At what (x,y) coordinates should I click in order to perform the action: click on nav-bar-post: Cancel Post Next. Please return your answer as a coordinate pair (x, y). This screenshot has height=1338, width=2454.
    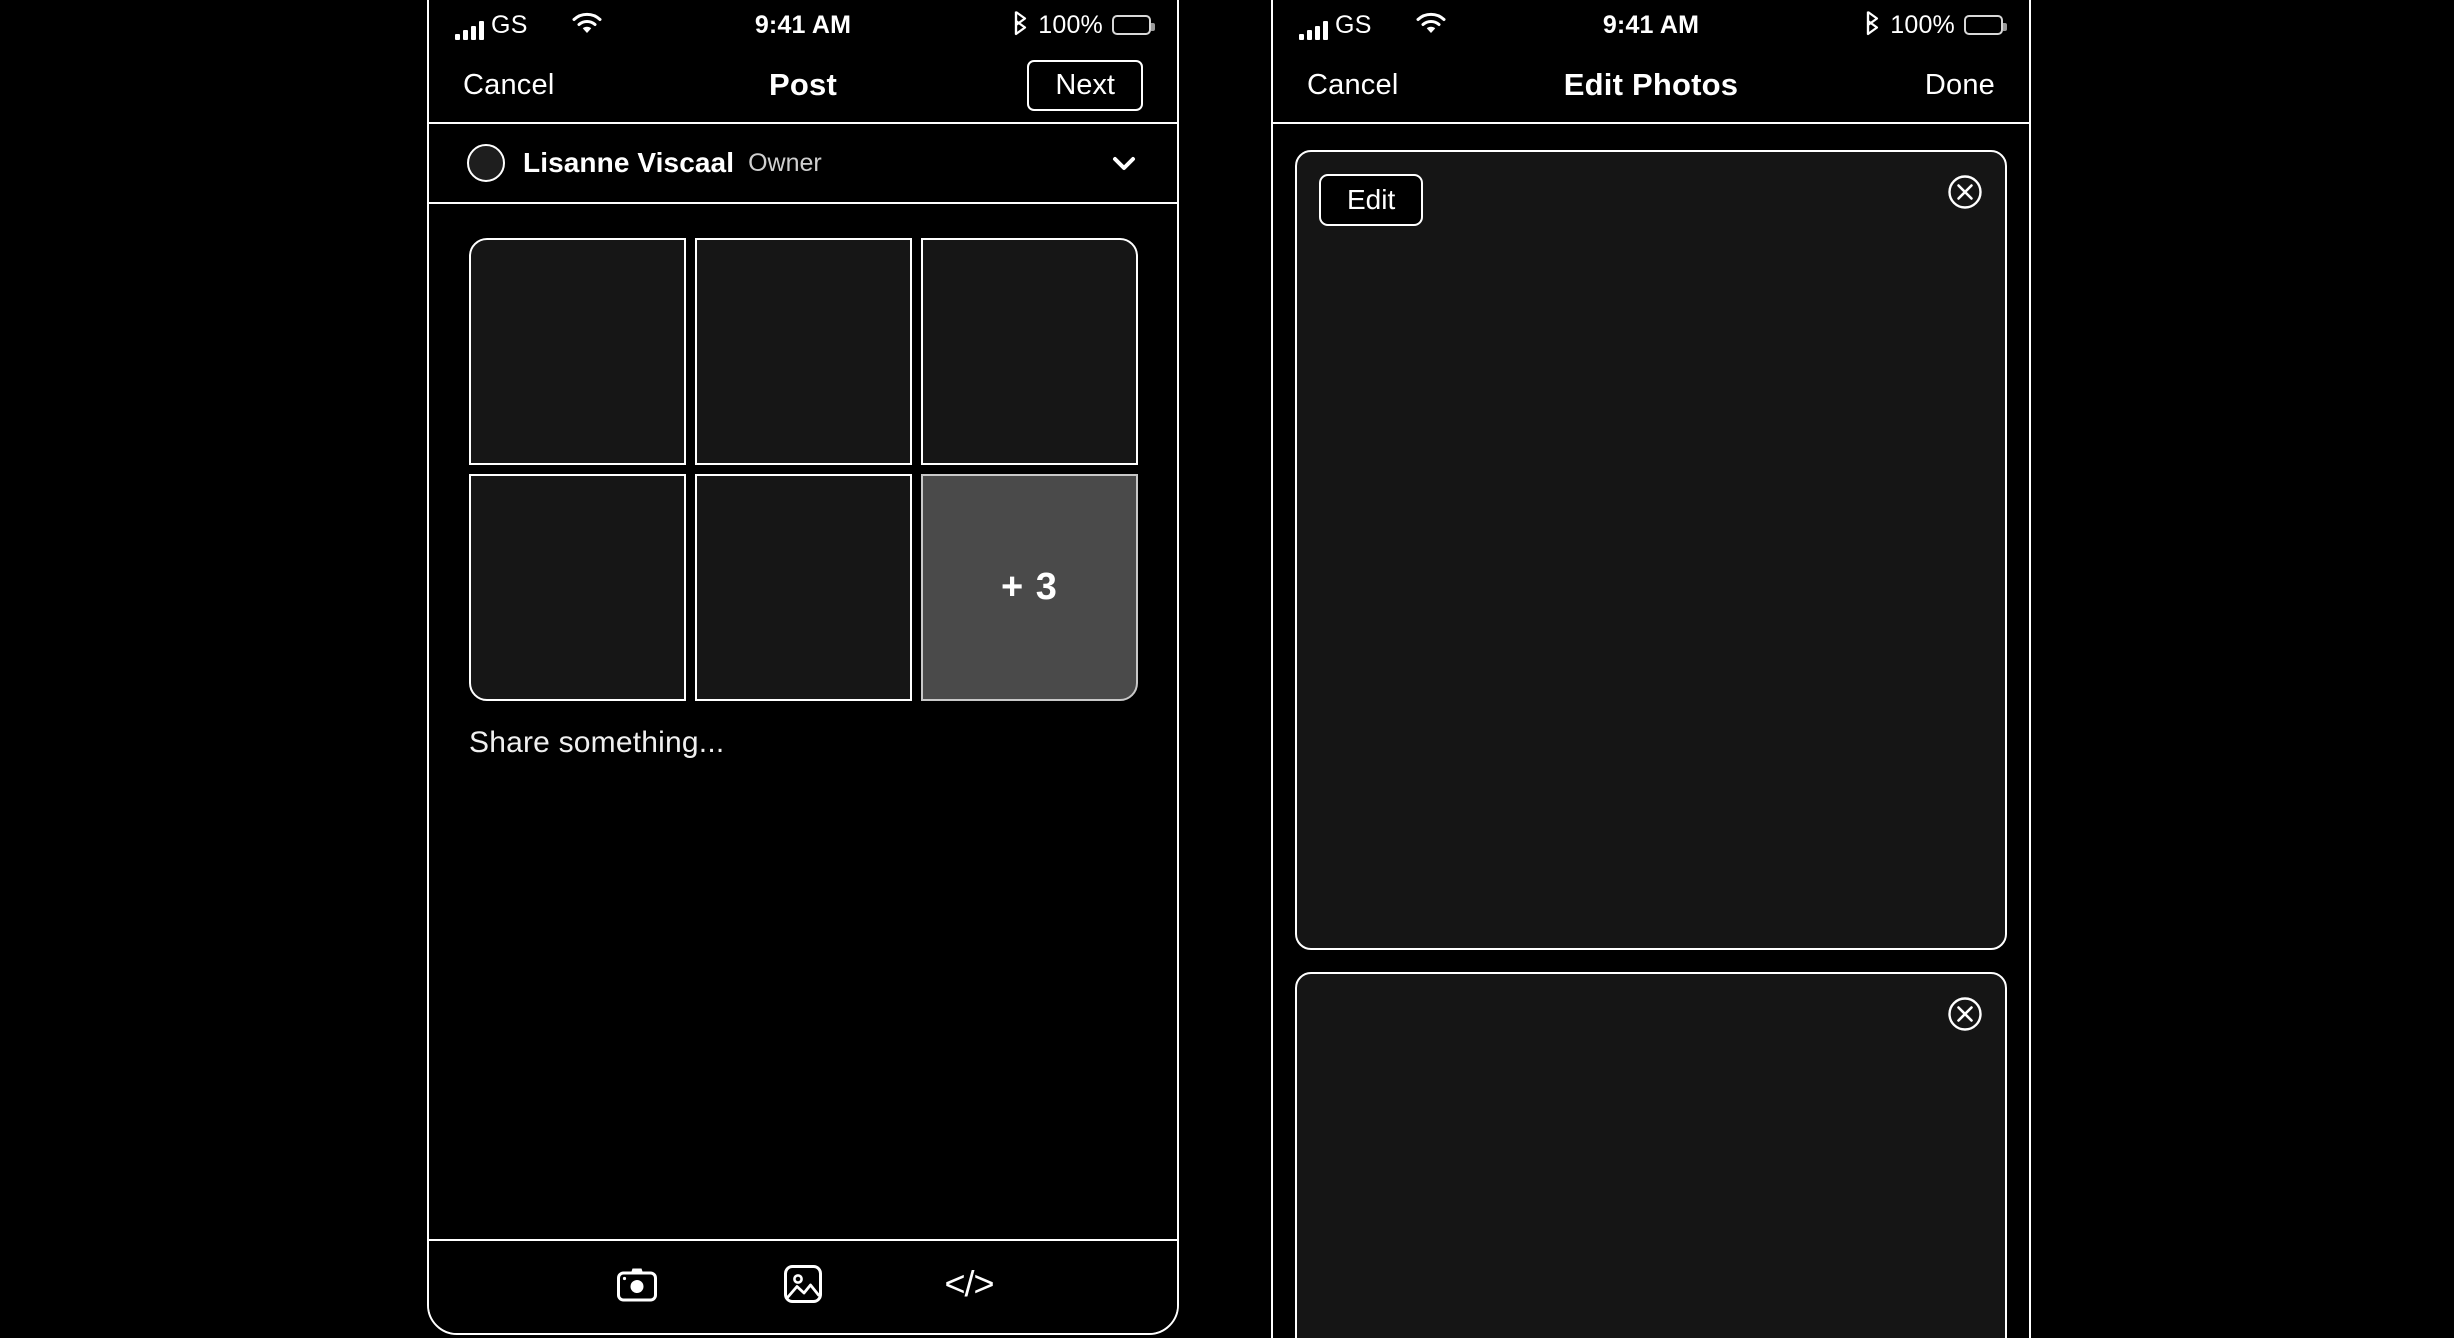
    Looking at the image, I should click on (803, 86).